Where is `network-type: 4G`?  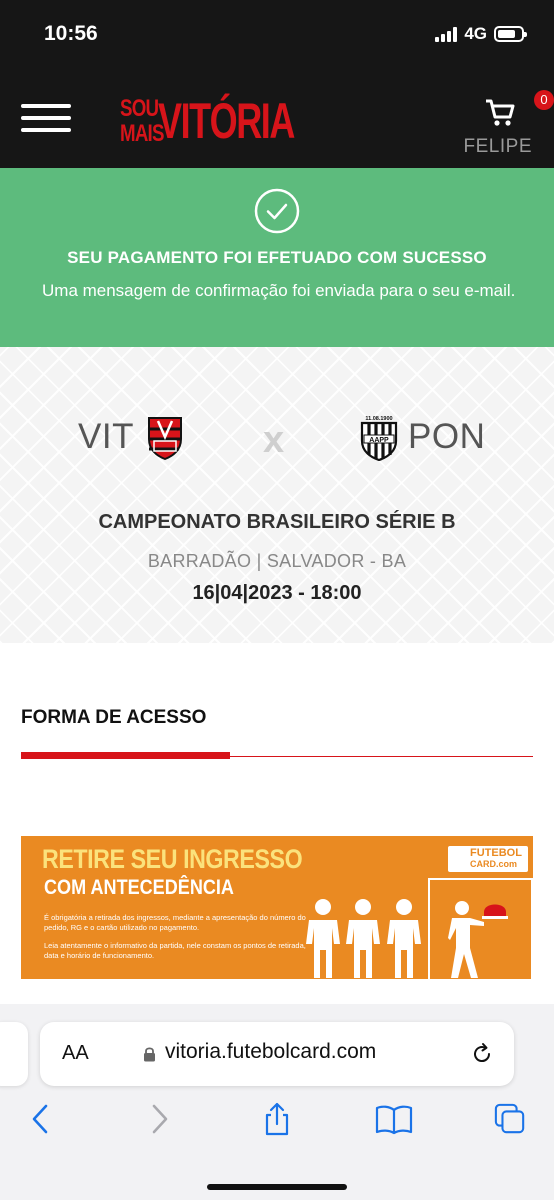 network-type: 4G is located at coordinates (475, 33).